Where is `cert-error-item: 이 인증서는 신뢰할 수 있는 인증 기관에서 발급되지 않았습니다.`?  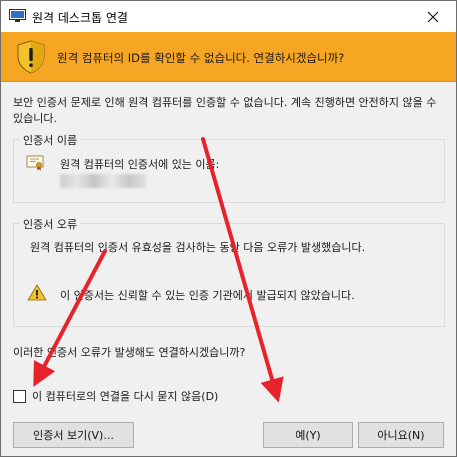 cert-error-item: 이 인증서는 신뢰할 수 있는 인증 기관에서 발급되지 않았습니다. is located at coordinates (207, 295).